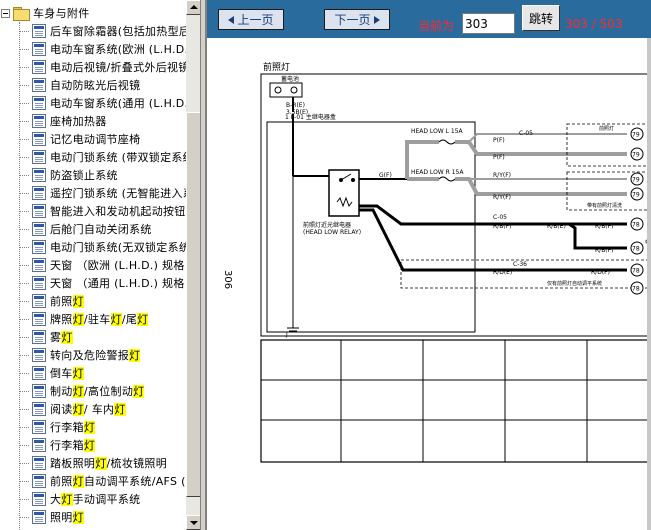 The height and width of the screenshot is (530, 651). I want to click on current-page-label: 当前为, so click(436, 26).